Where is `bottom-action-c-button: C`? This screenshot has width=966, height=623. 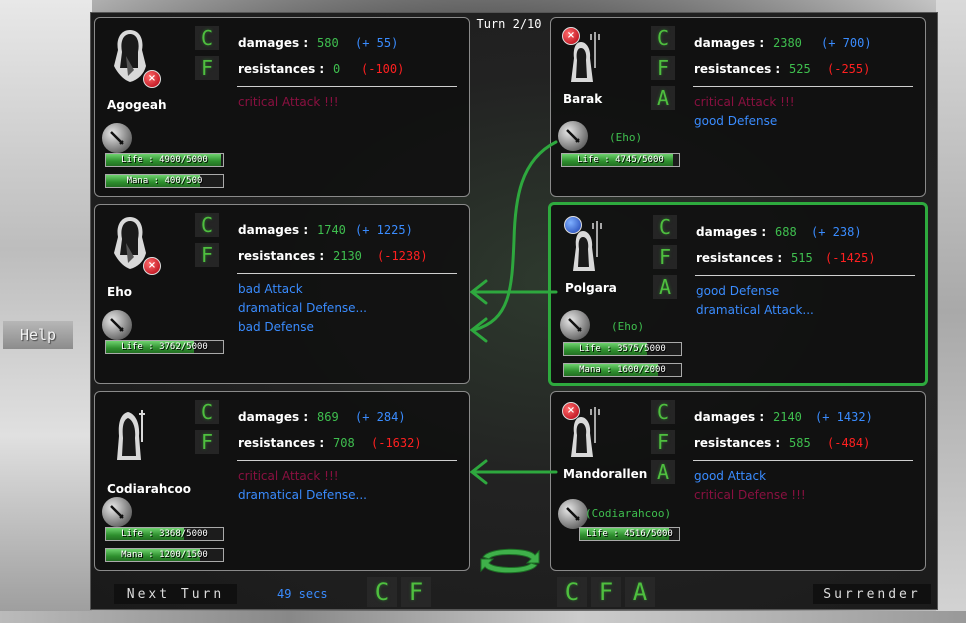
bottom-action-c-button: C is located at coordinates (382, 592).